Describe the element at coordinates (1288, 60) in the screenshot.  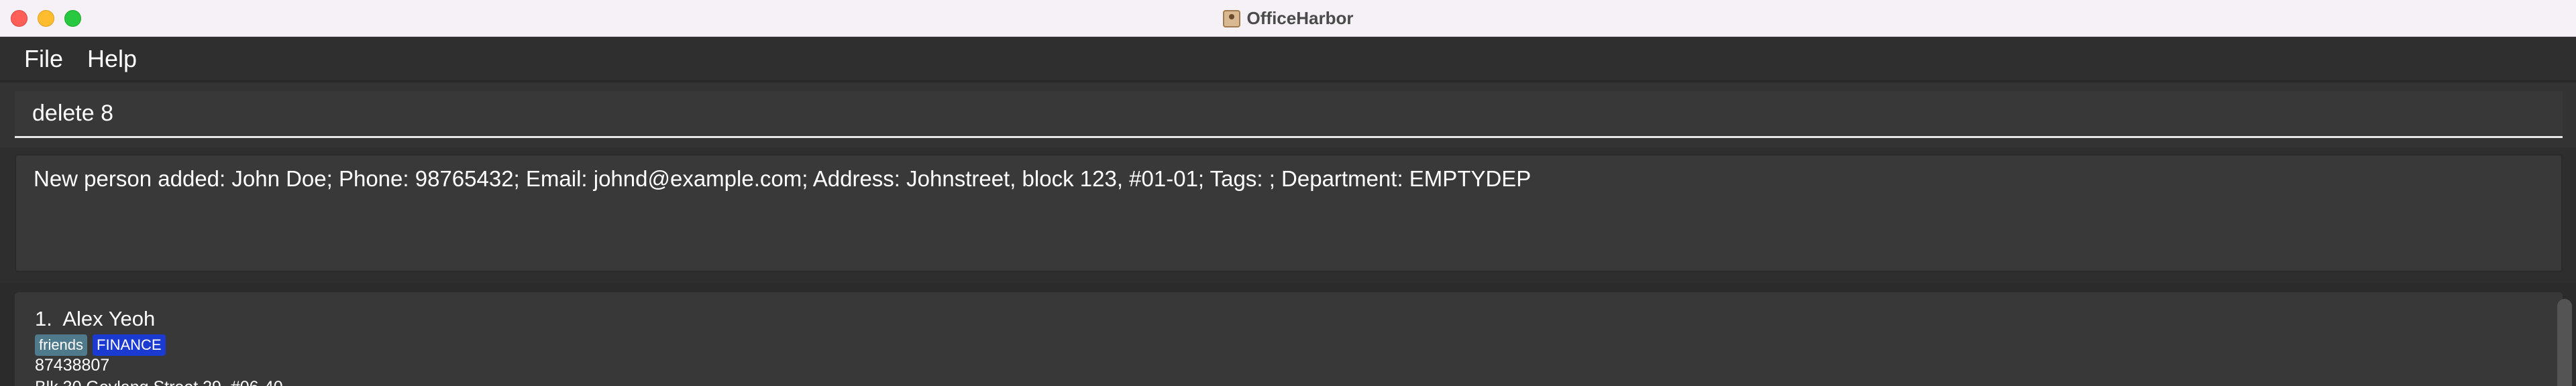
I see `menu-bar: File Help` at that location.